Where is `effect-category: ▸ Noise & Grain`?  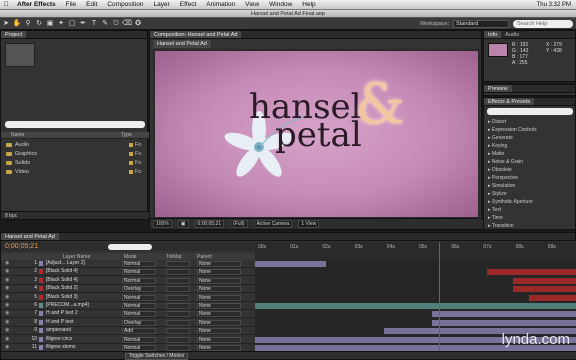 effect-category: ▸ Noise & Grain is located at coordinates (505, 162).